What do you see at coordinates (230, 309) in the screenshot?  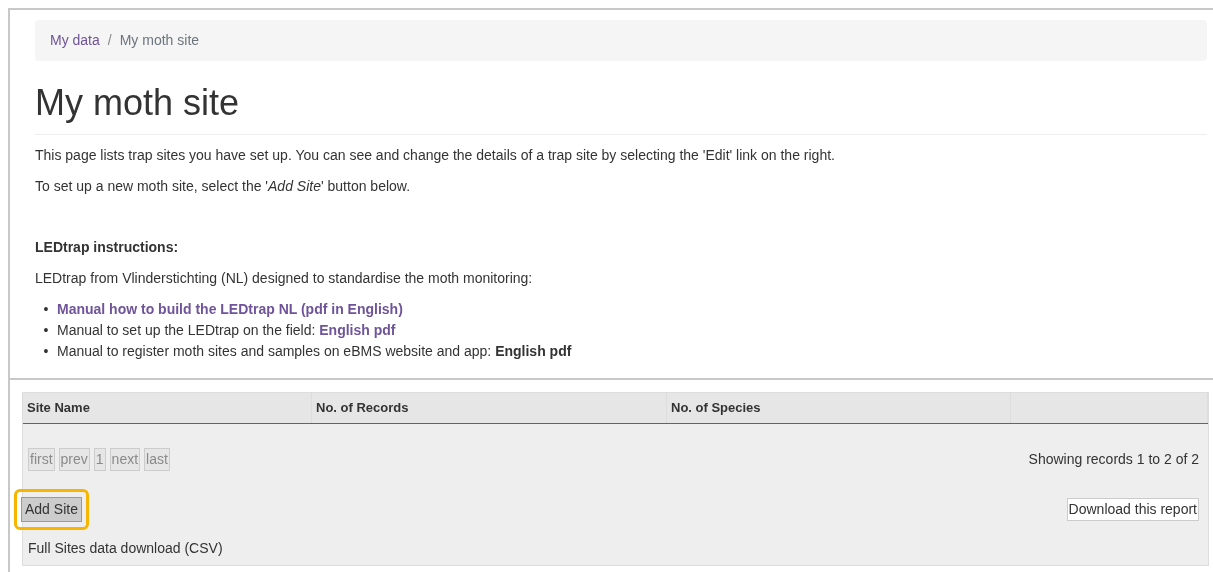 I see `pdf-link: Manual how to build the LEDtrap NL (pdf in English)` at bounding box center [230, 309].